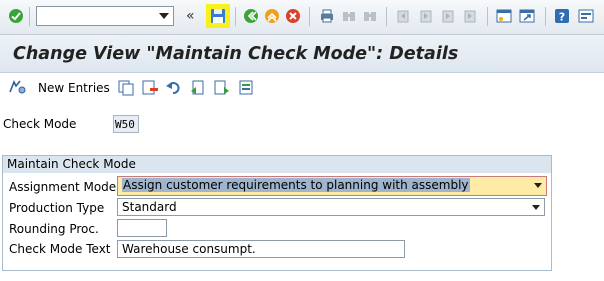 Image resolution: width=604 pixels, height=281 pixels. Describe the element at coordinates (60, 249) in the screenshot. I see `check-mode-text-label: Check Mode Text` at that location.